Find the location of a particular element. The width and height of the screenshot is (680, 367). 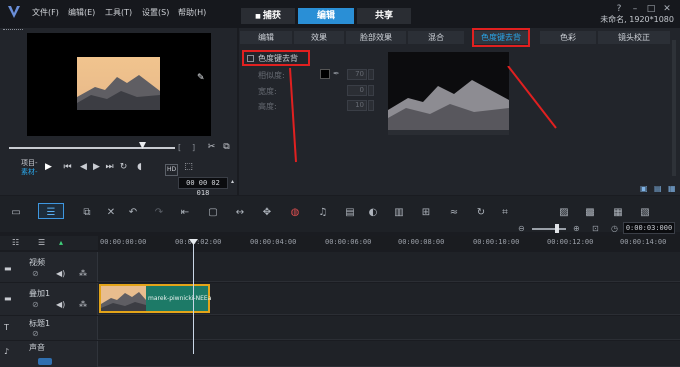

track-name: 视频 is located at coordinates (37, 262).